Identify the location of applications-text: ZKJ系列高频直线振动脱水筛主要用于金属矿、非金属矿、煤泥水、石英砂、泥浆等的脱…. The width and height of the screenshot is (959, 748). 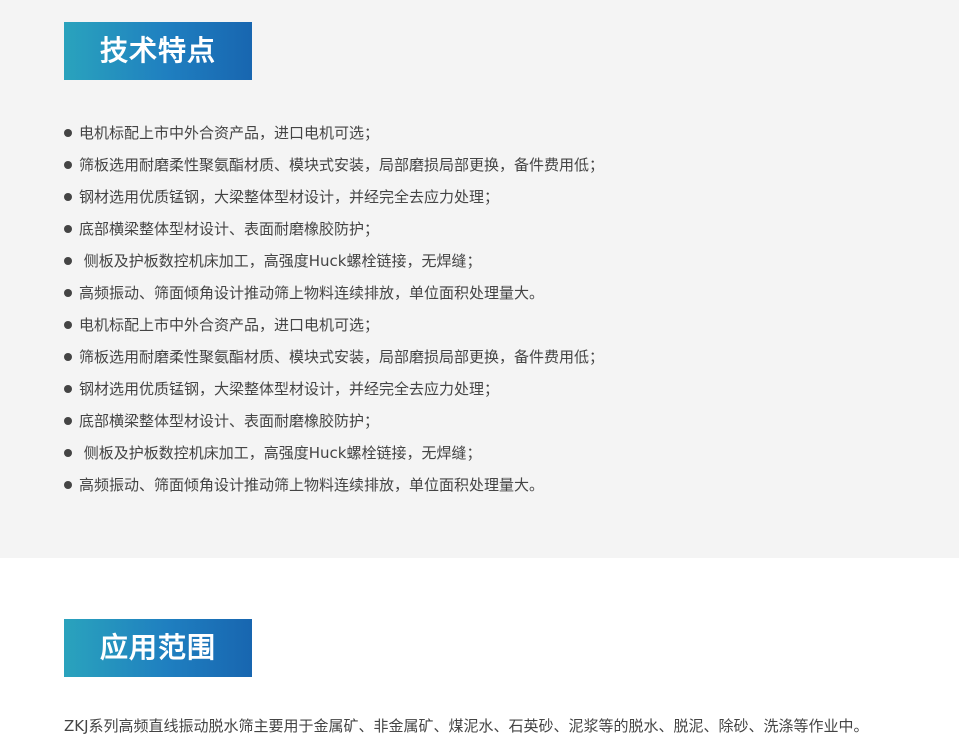
(466, 726).